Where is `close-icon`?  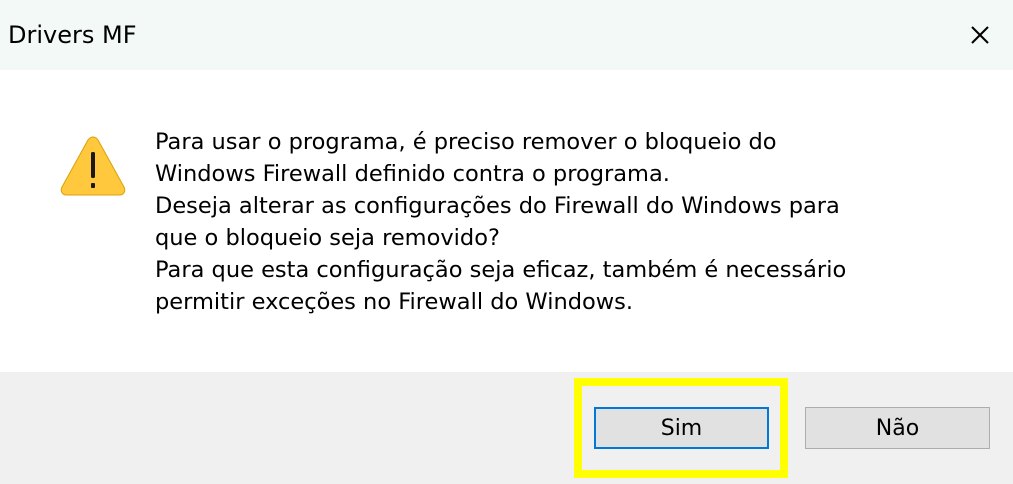 close-icon is located at coordinates (980, 35).